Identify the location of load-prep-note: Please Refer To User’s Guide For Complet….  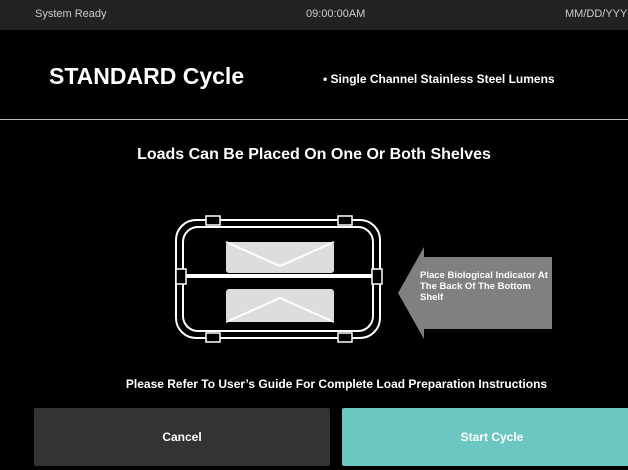
(336, 384).